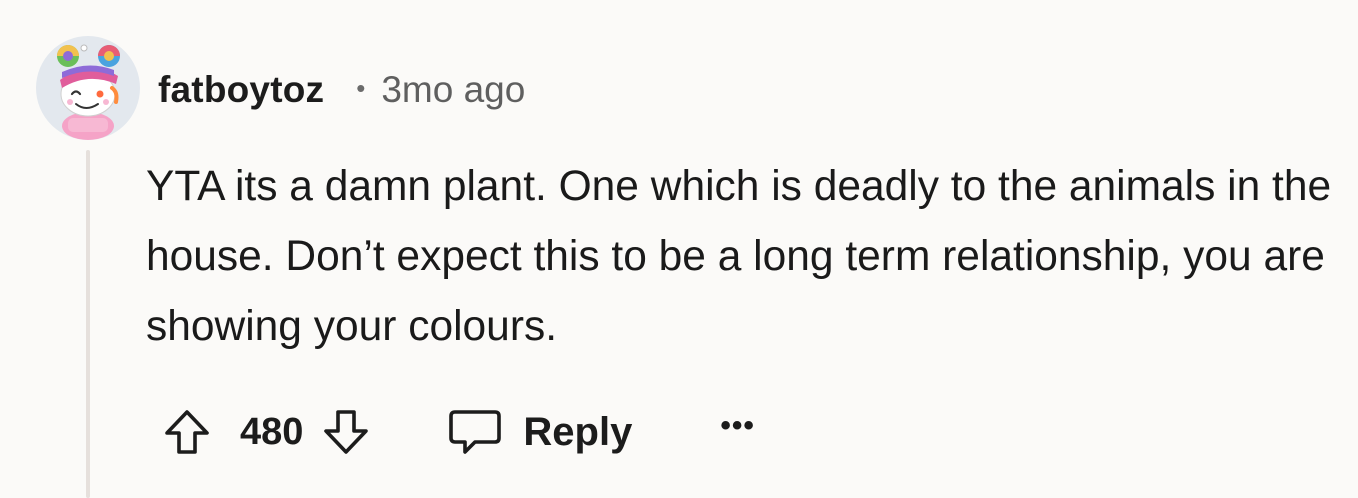 Image resolution: width=1358 pixels, height=498 pixels. I want to click on comment-meta: fatboytoz • 3mo ago, so click(341, 90).